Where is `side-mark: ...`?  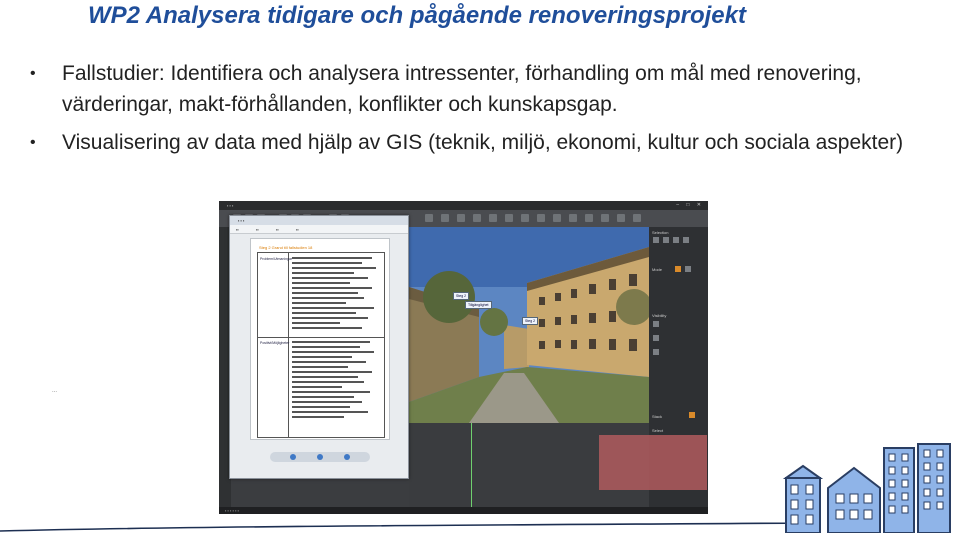
side-mark: ... is located at coordinates (55, 391).